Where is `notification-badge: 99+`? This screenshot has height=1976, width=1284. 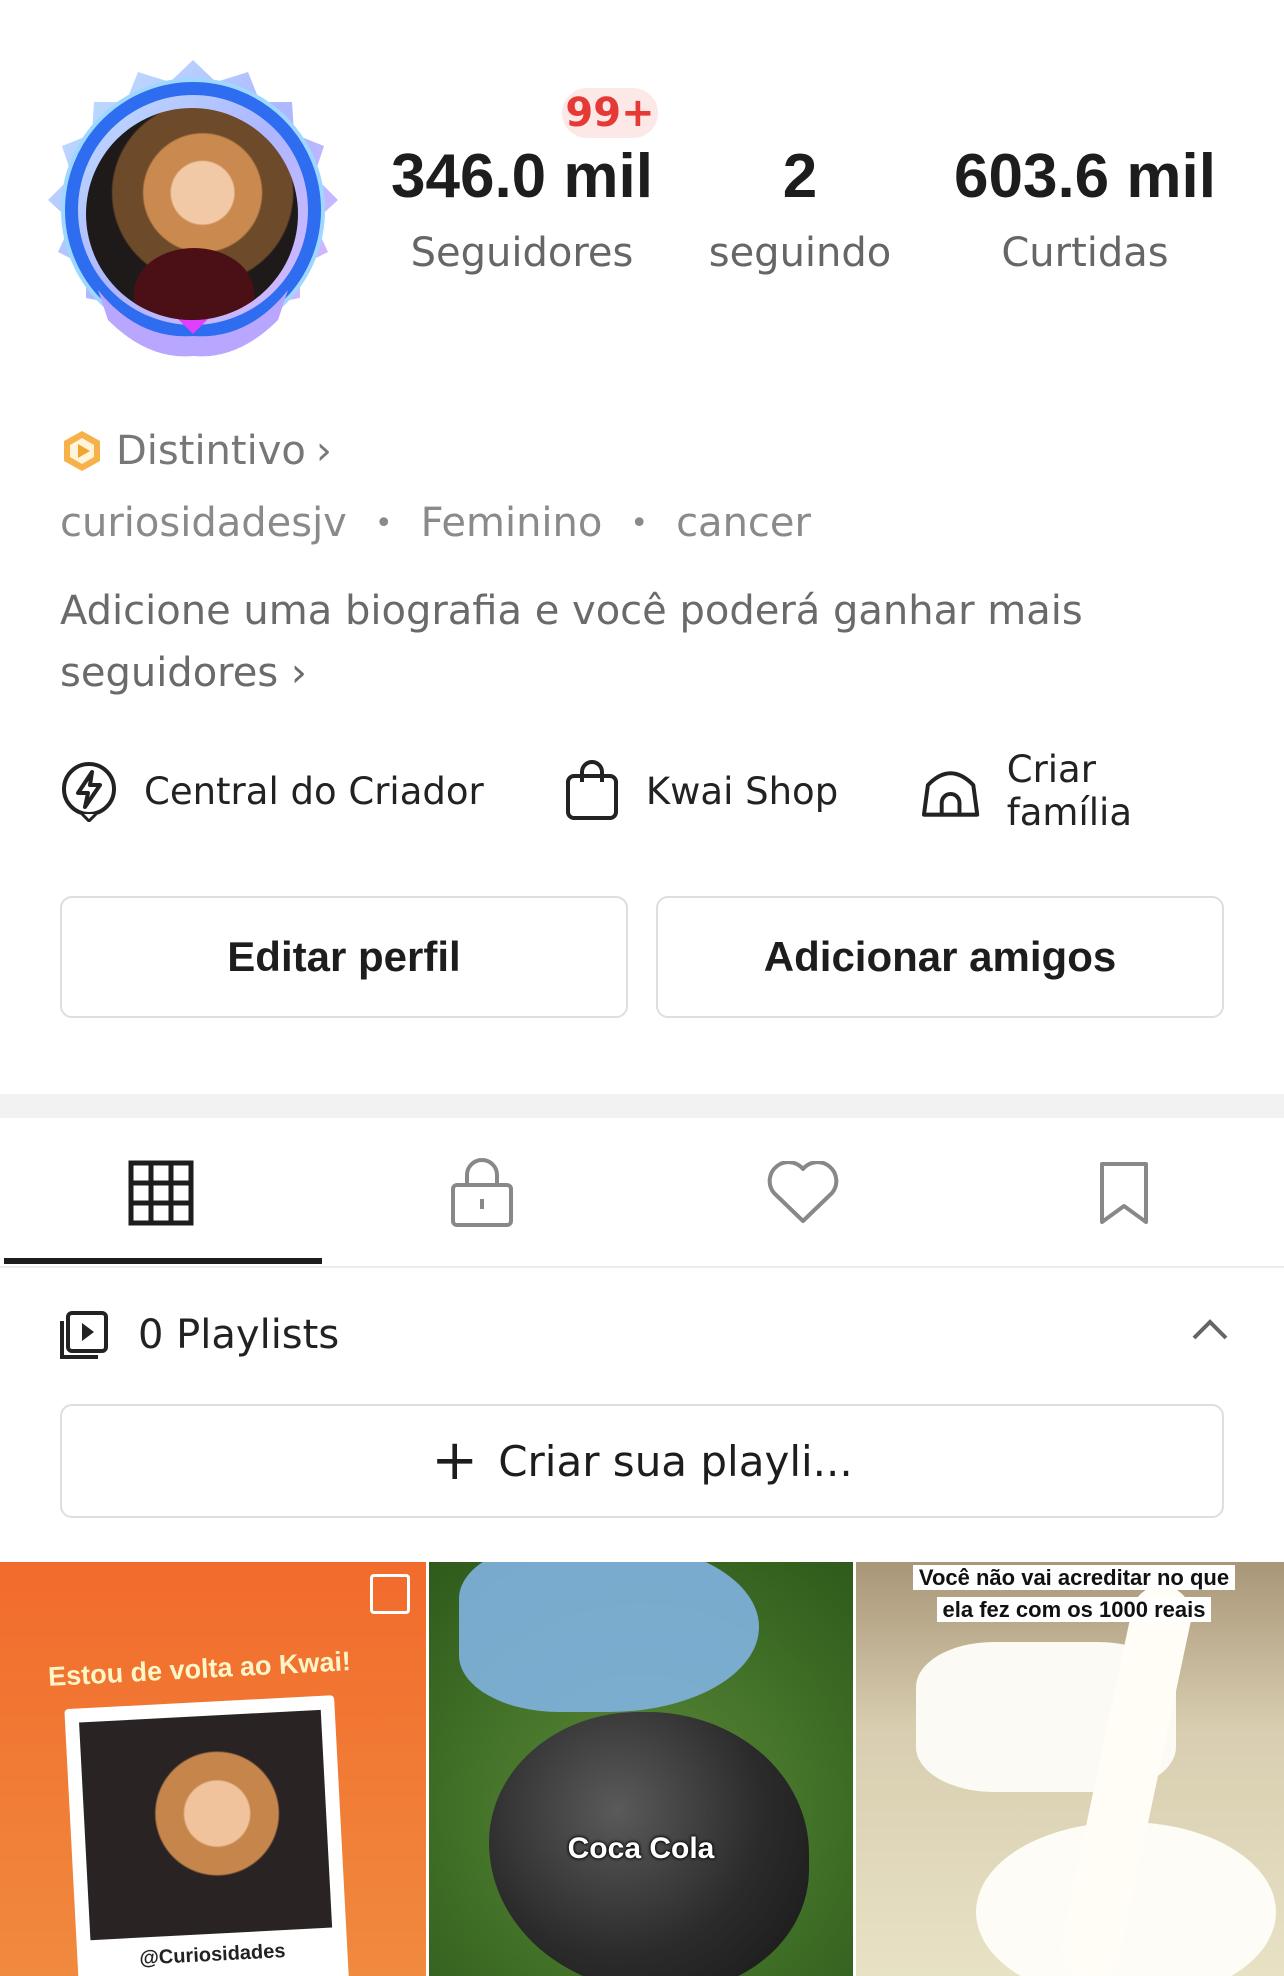
notification-badge: 99+ is located at coordinates (610, 113).